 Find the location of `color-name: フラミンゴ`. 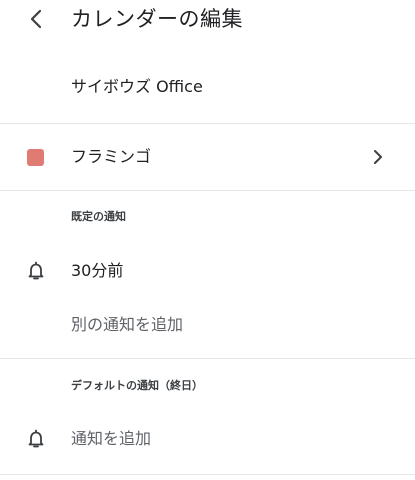

color-name: フラミンゴ is located at coordinates (111, 156).